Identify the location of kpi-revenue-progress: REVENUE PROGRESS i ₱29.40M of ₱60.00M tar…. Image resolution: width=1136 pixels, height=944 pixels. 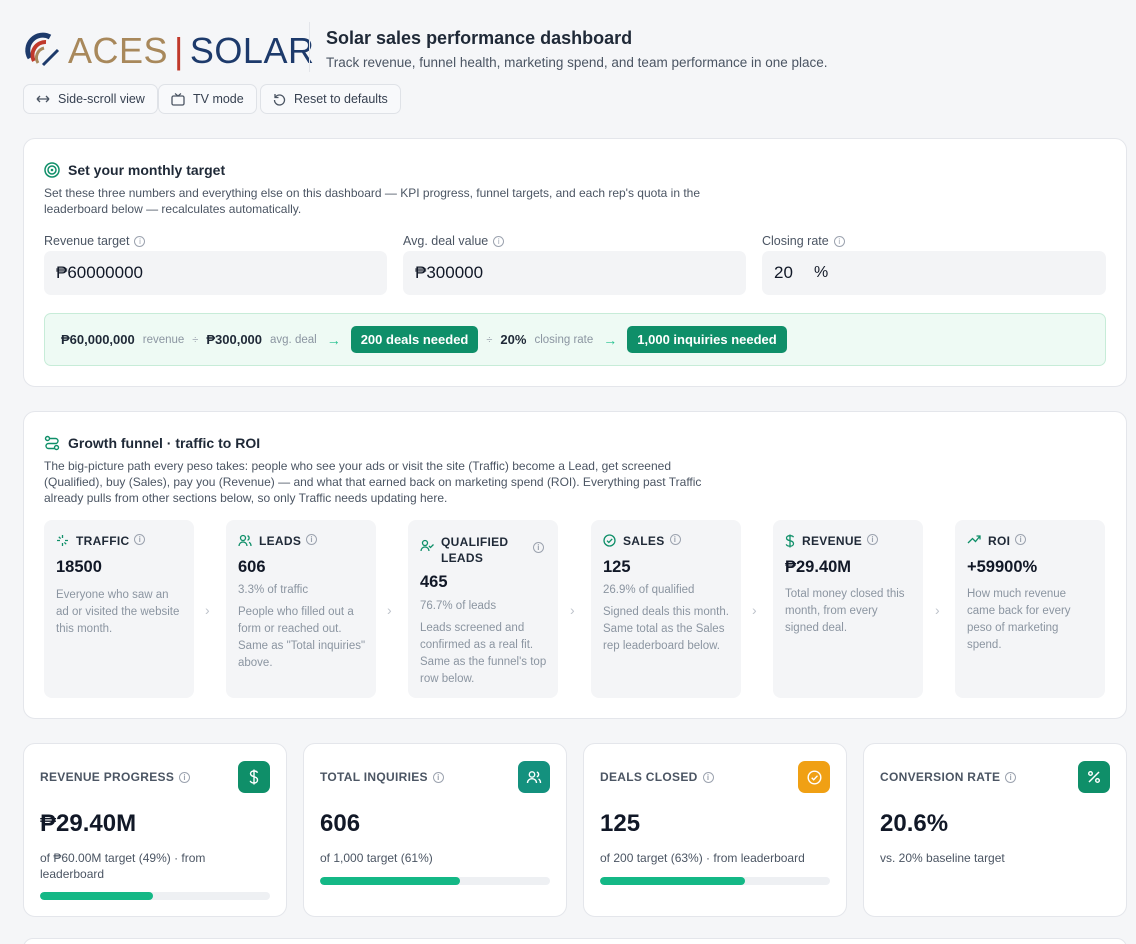
(155, 830).